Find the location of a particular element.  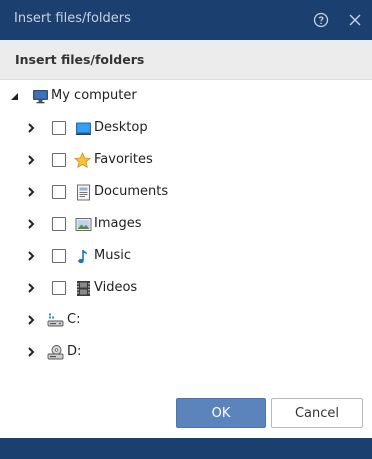

tree-item-music: Music is located at coordinates (186, 256).